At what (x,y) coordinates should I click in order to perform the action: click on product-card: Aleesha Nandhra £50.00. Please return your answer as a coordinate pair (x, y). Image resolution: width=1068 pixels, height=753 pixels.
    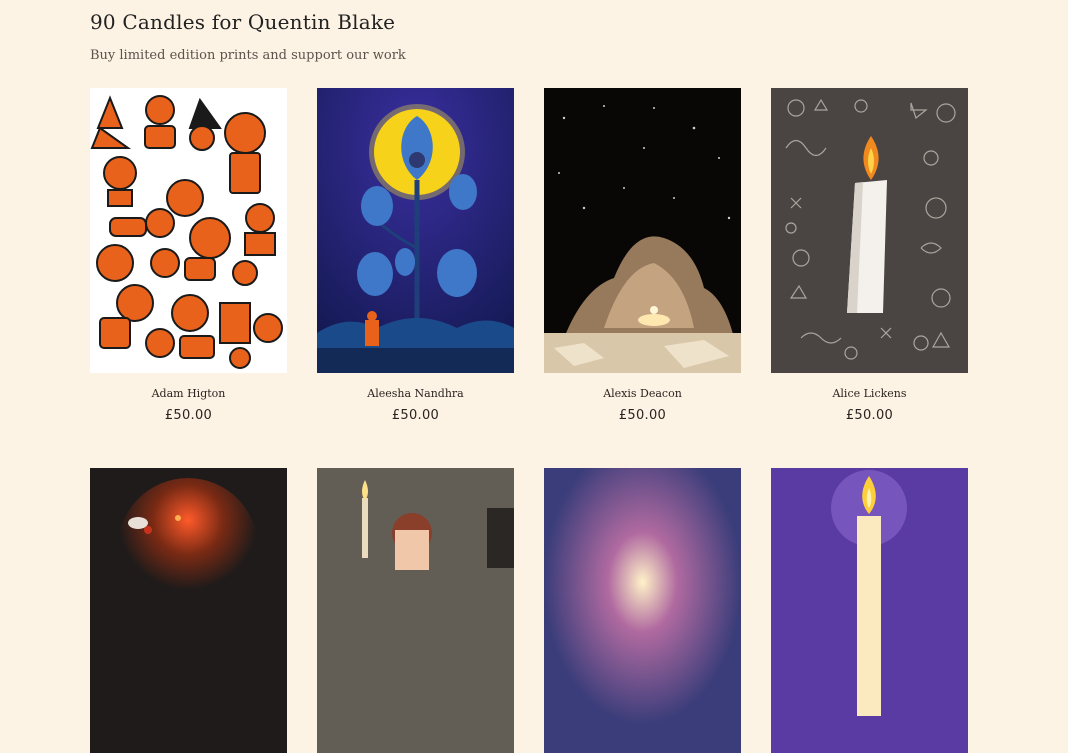
    Looking at the image, I should click on (415, 255).